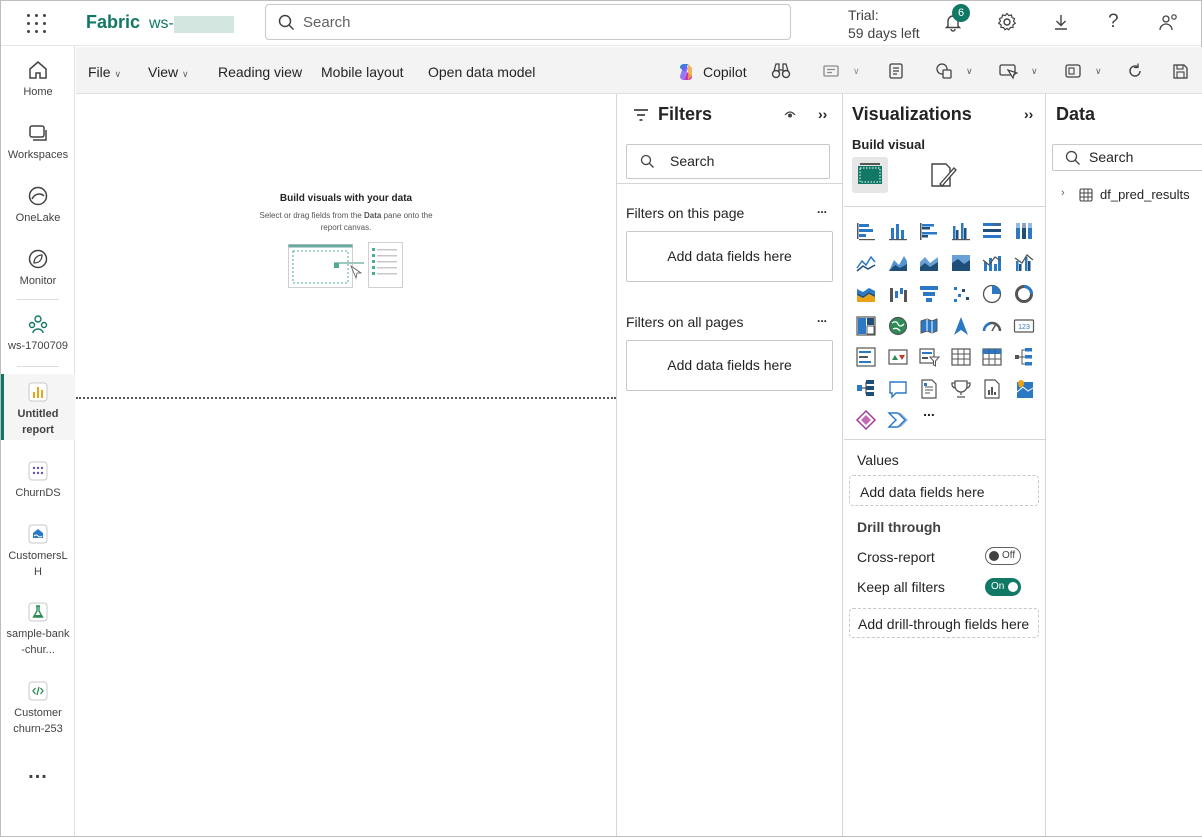 Image resolution: width=1202 pixels, height=837 pixels. Describe the element at coordinates (38, 708) in the screenshot. I see `nav-customer-churn: Customer churn-253` at that location.